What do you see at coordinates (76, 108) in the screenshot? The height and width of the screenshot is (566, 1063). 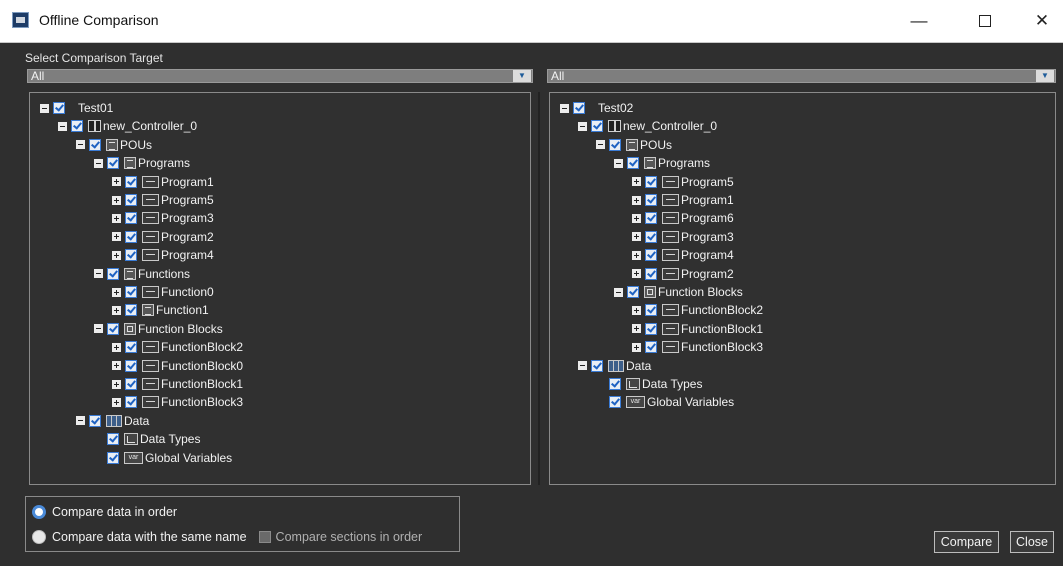 I see `tree-node: Test01` at bounding box center [76, 108].